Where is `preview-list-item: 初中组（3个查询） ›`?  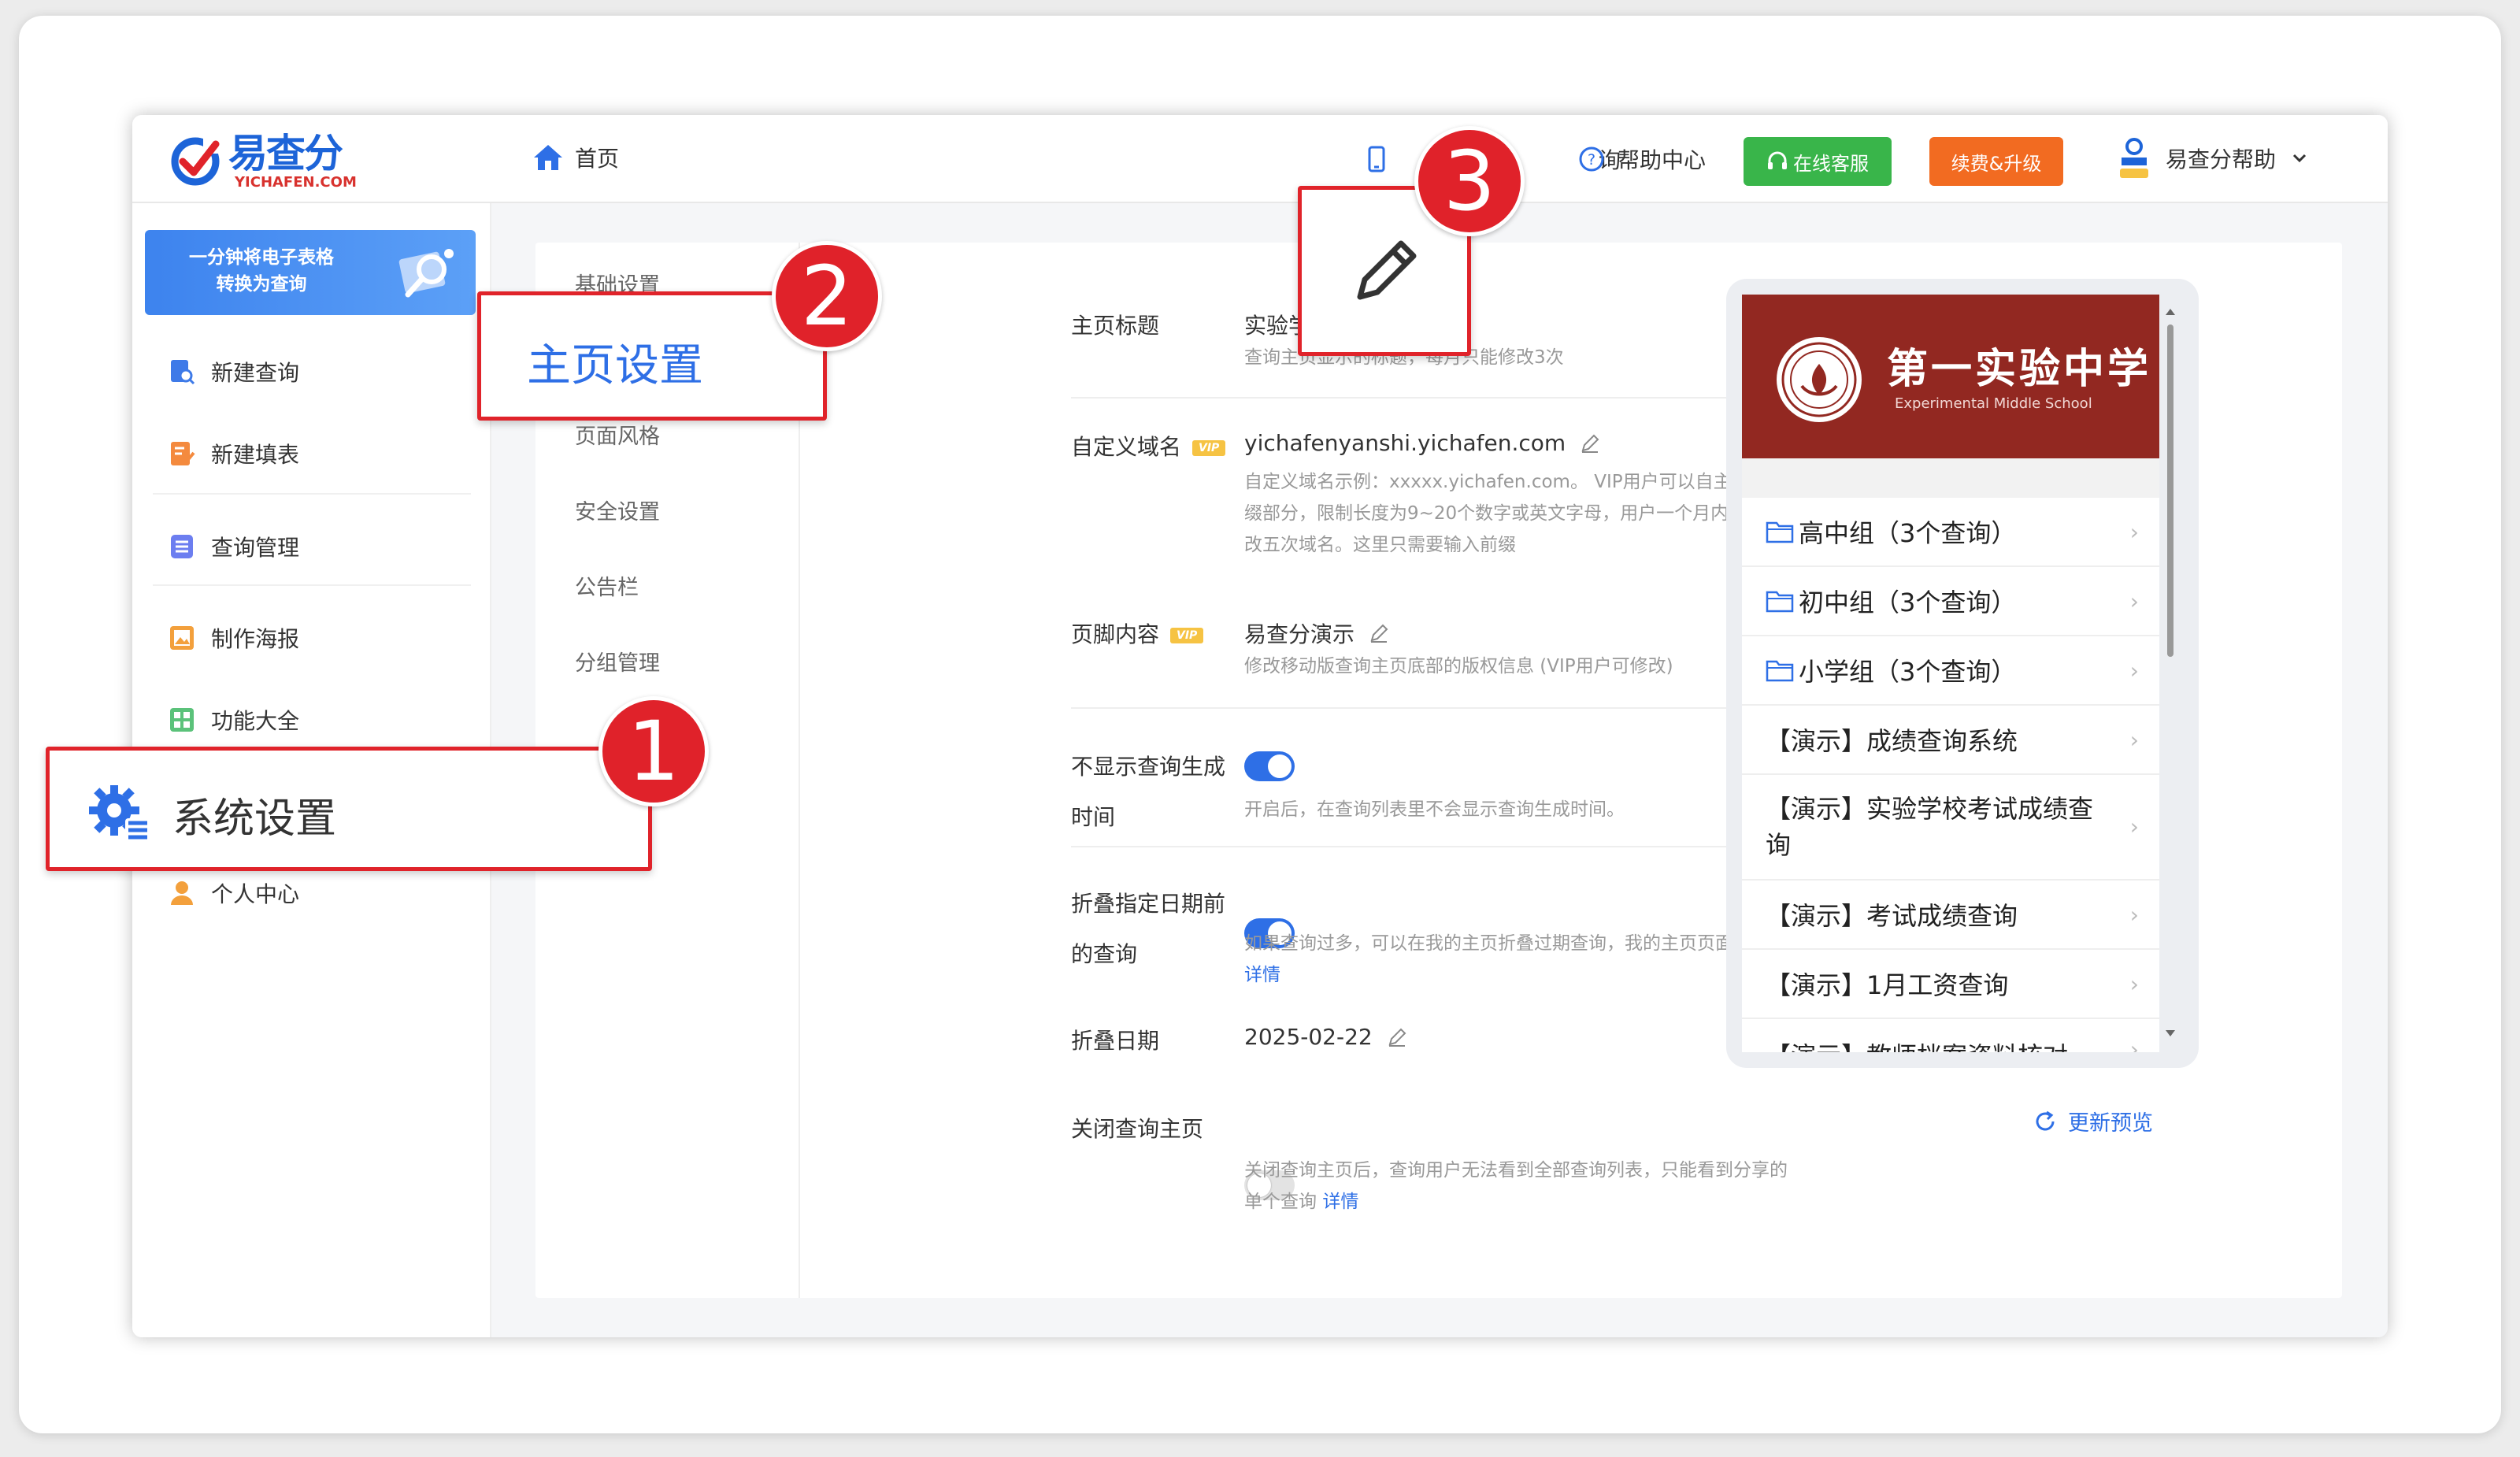 preview-list-item: 初中组（3个查询） › is located at coordinates (1950, 601).